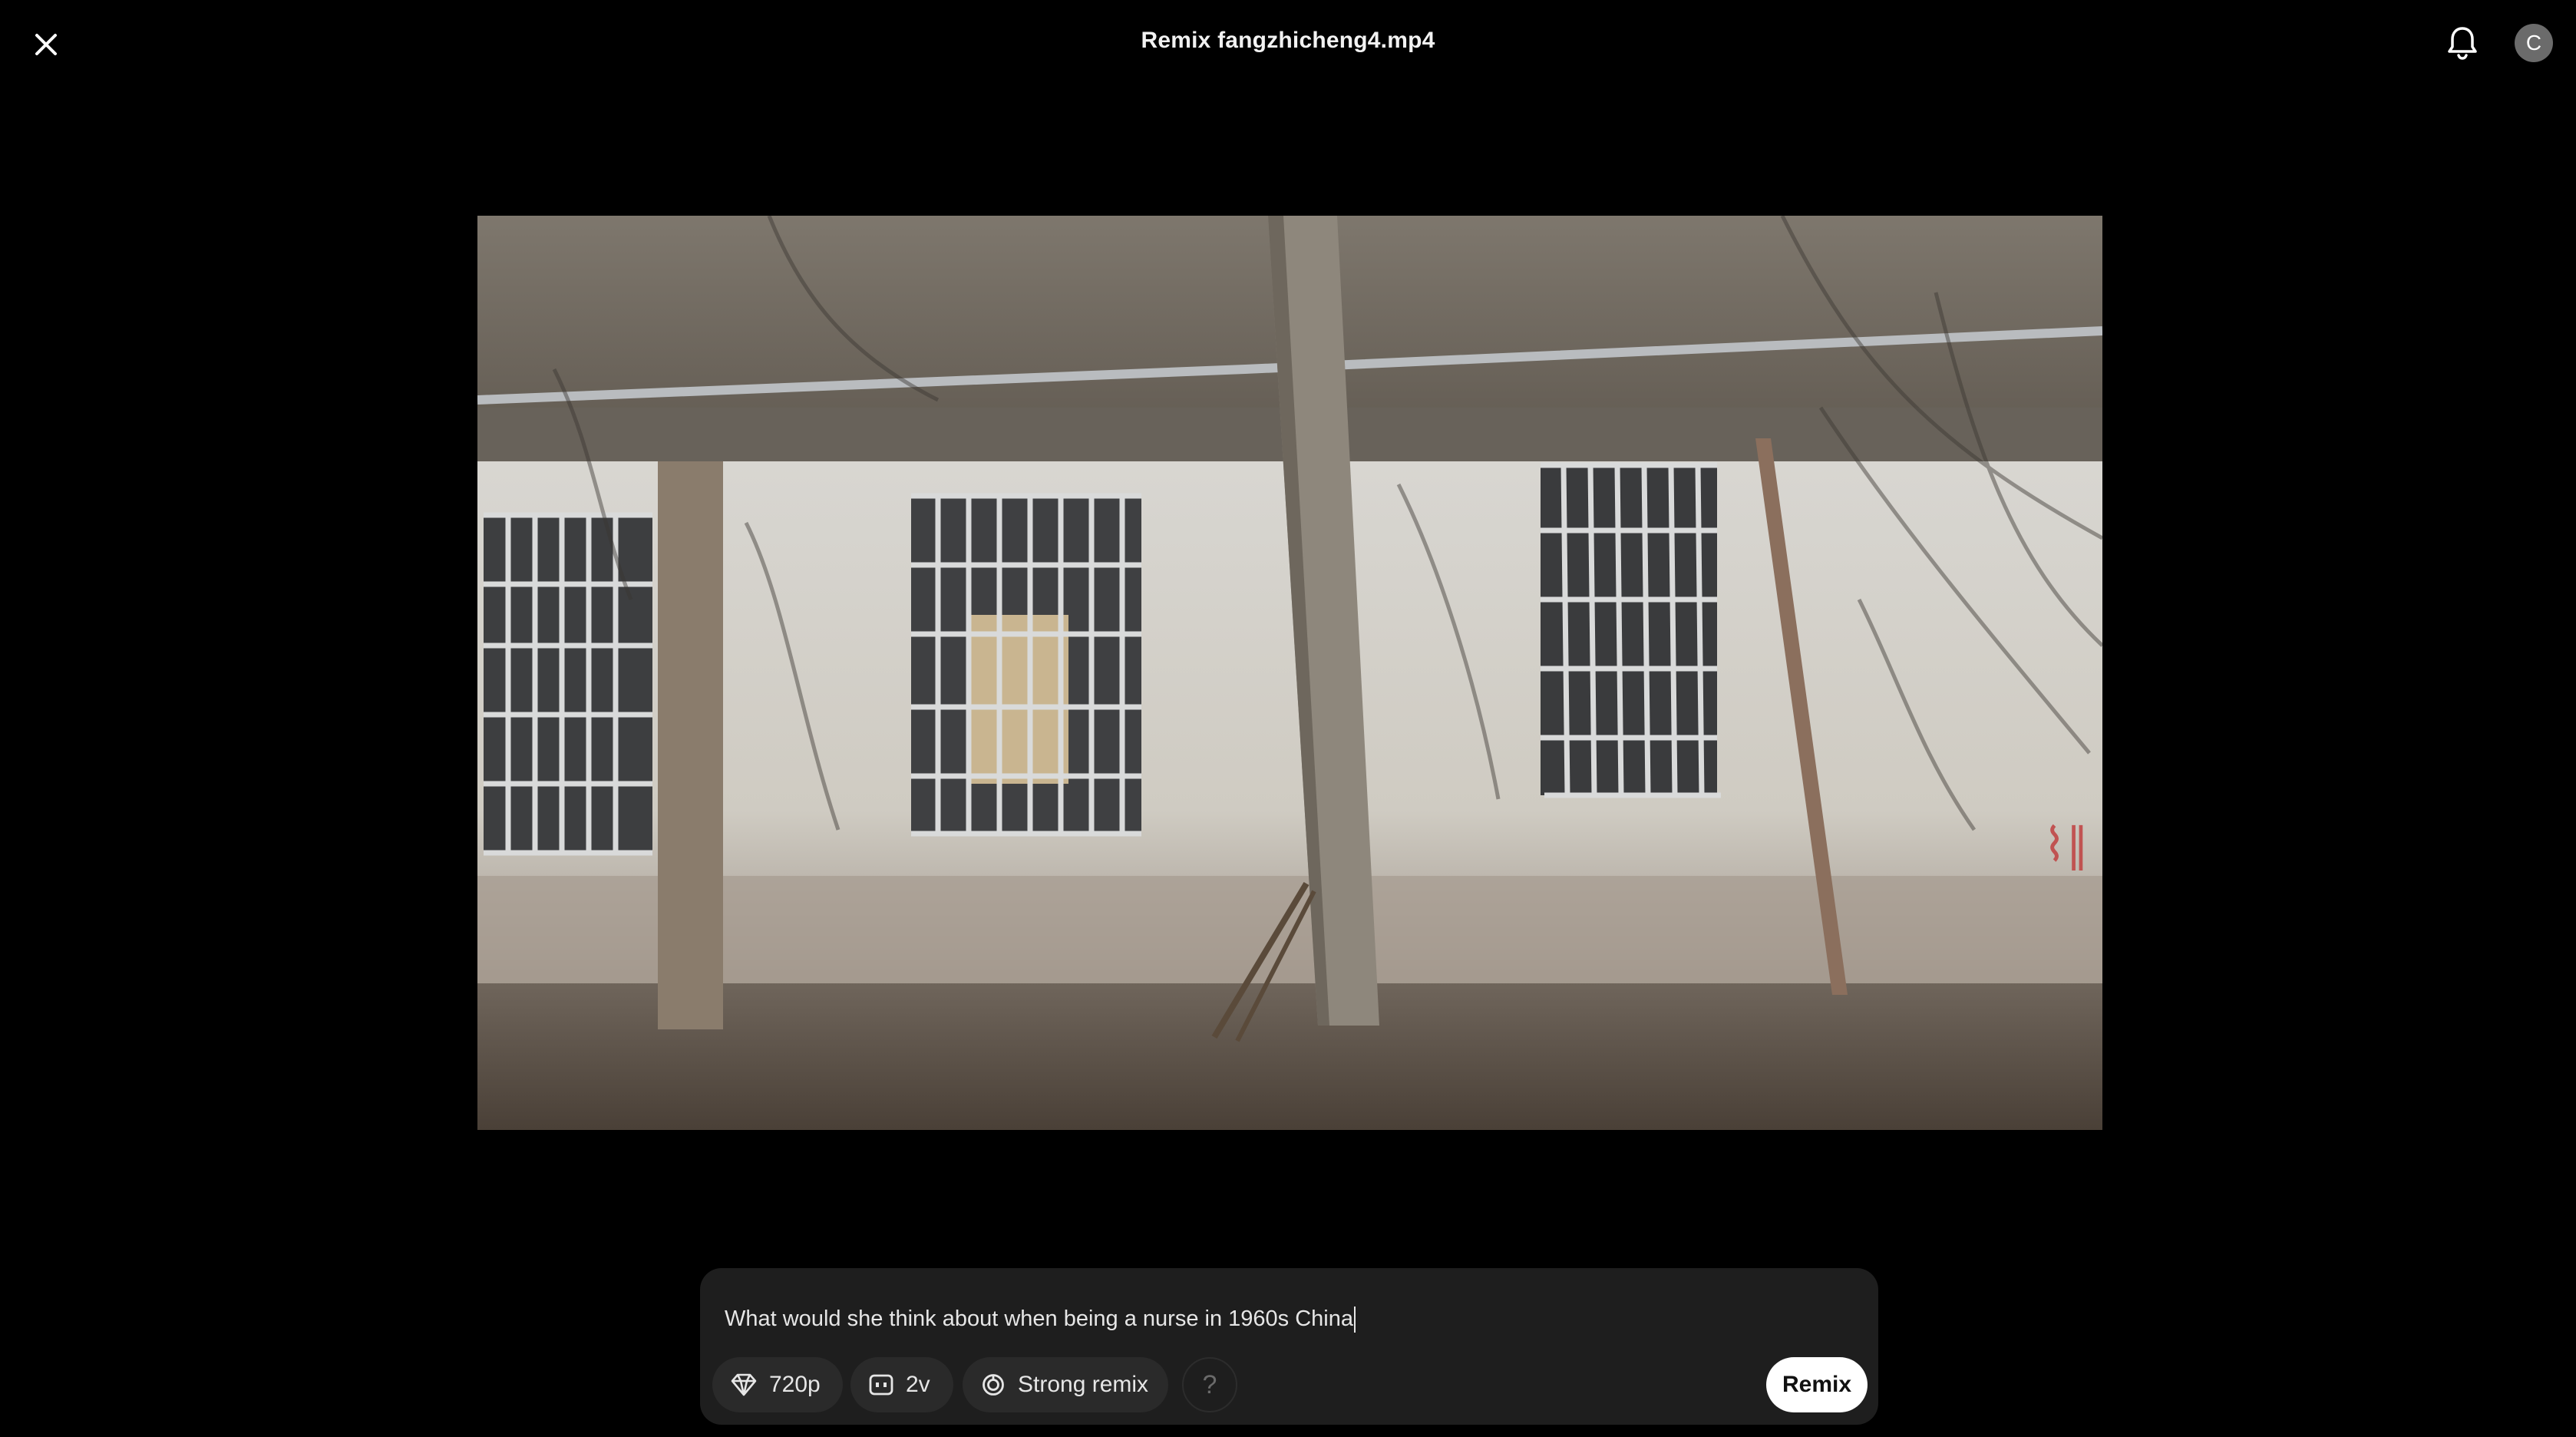 Image resolution: width=2576 pixels, height=1437 pixels. Describe the element at coordinates (1354, 1320) in the screenshot. I see `text-caret` at that location.